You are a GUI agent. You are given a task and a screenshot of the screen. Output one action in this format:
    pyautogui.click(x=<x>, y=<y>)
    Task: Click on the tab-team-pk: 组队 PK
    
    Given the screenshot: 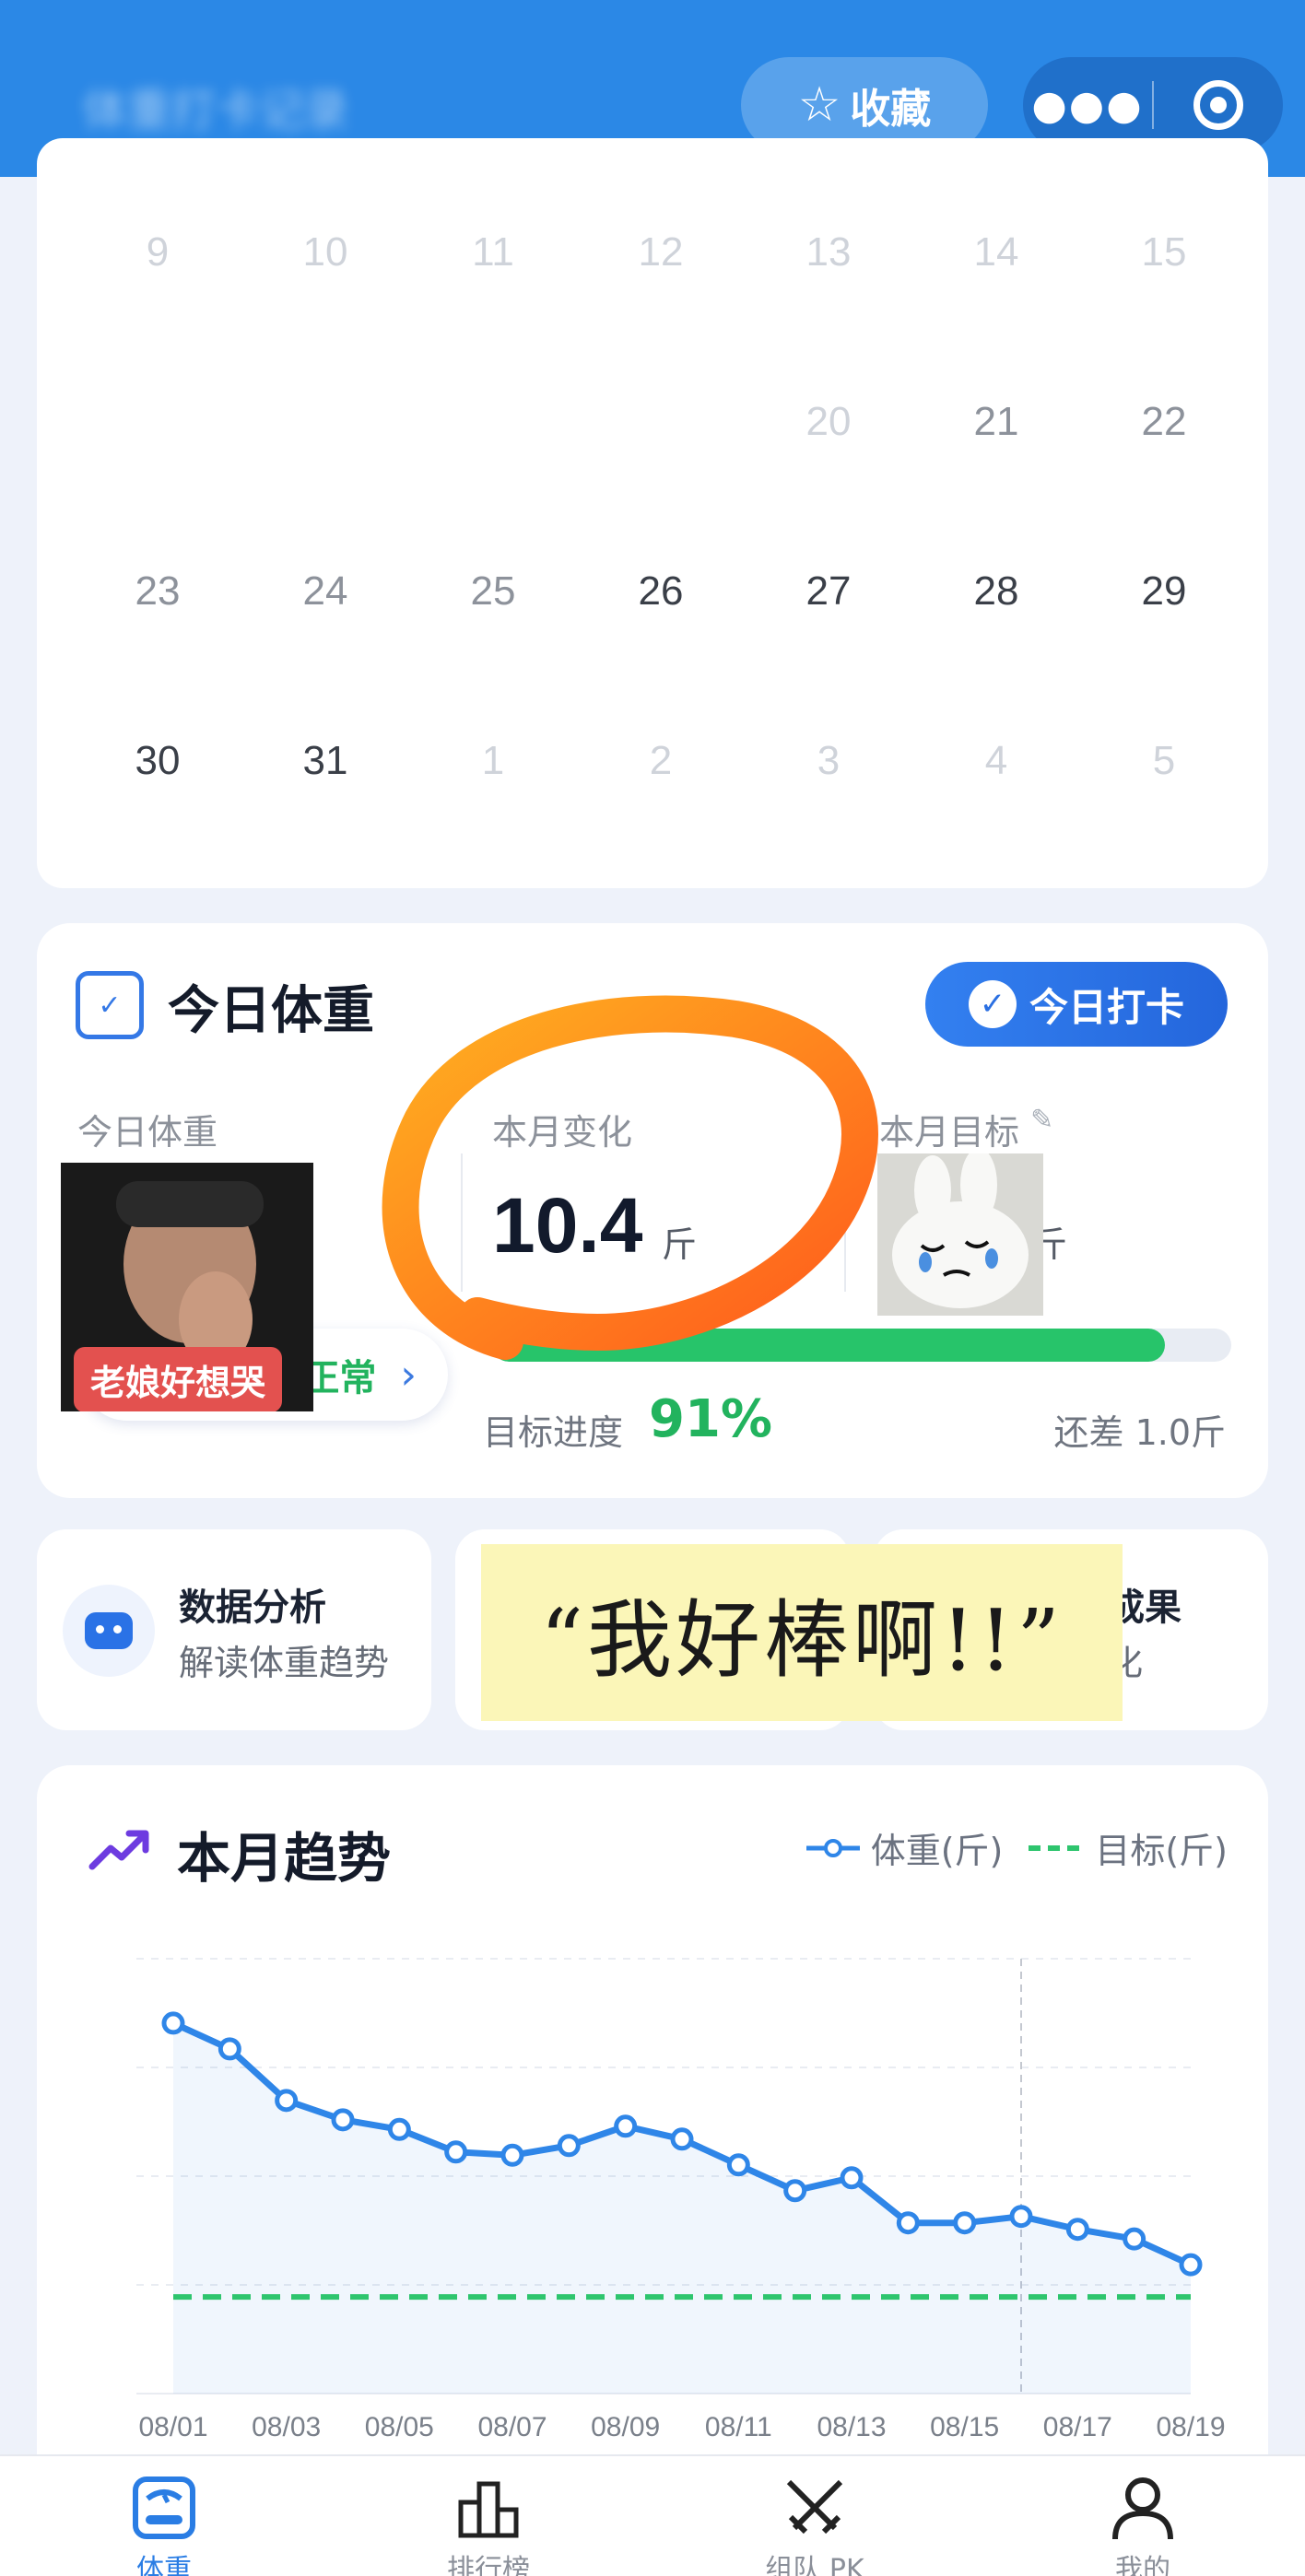 What is the action you would take?
    pyautogui.click(x=815, y=2516)
    